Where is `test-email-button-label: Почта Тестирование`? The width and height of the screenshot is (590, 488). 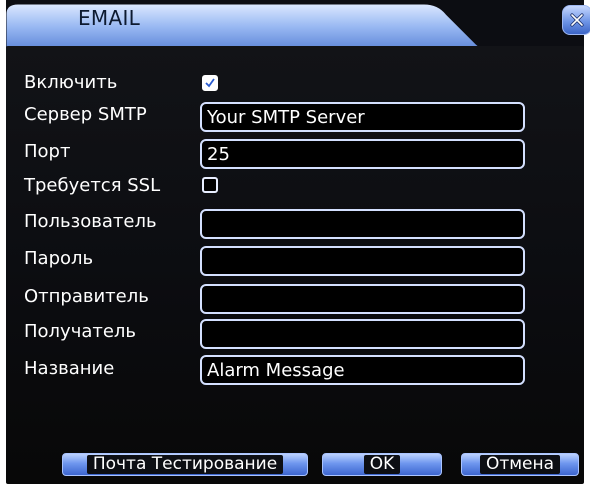
test-email-button-label: Почта Тестирование is located at coordinates (185, 464).